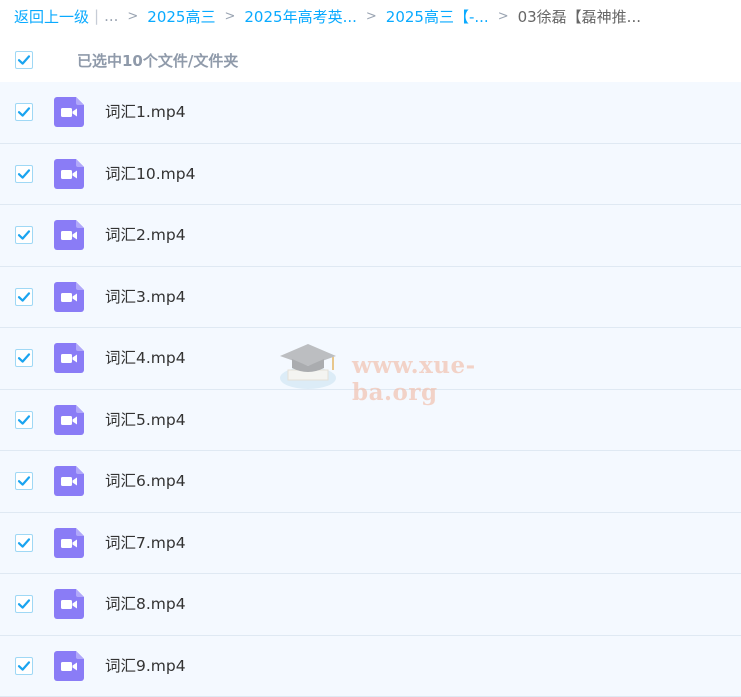 The image size is (741, 697). I want to click on file-row: 词汇9.mp4, so click(370, 666).